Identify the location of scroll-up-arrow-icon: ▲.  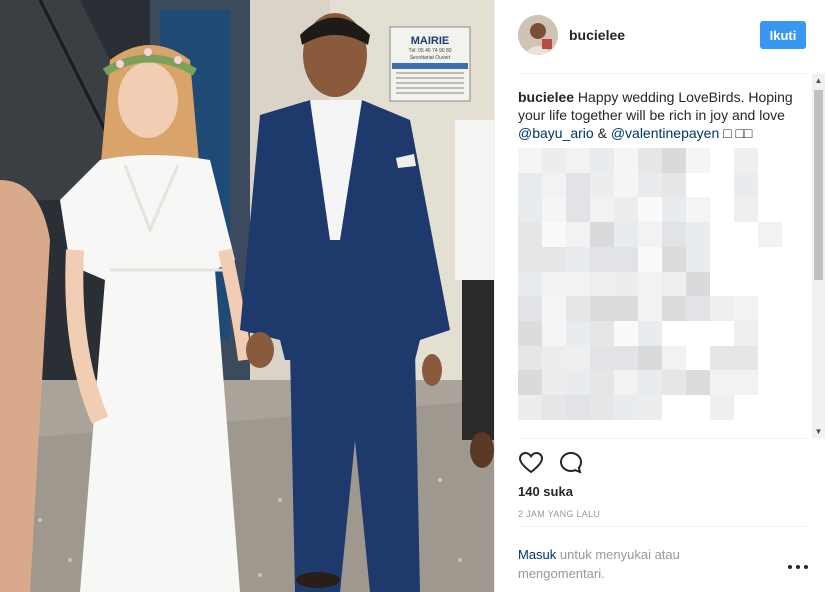
(818, 80).